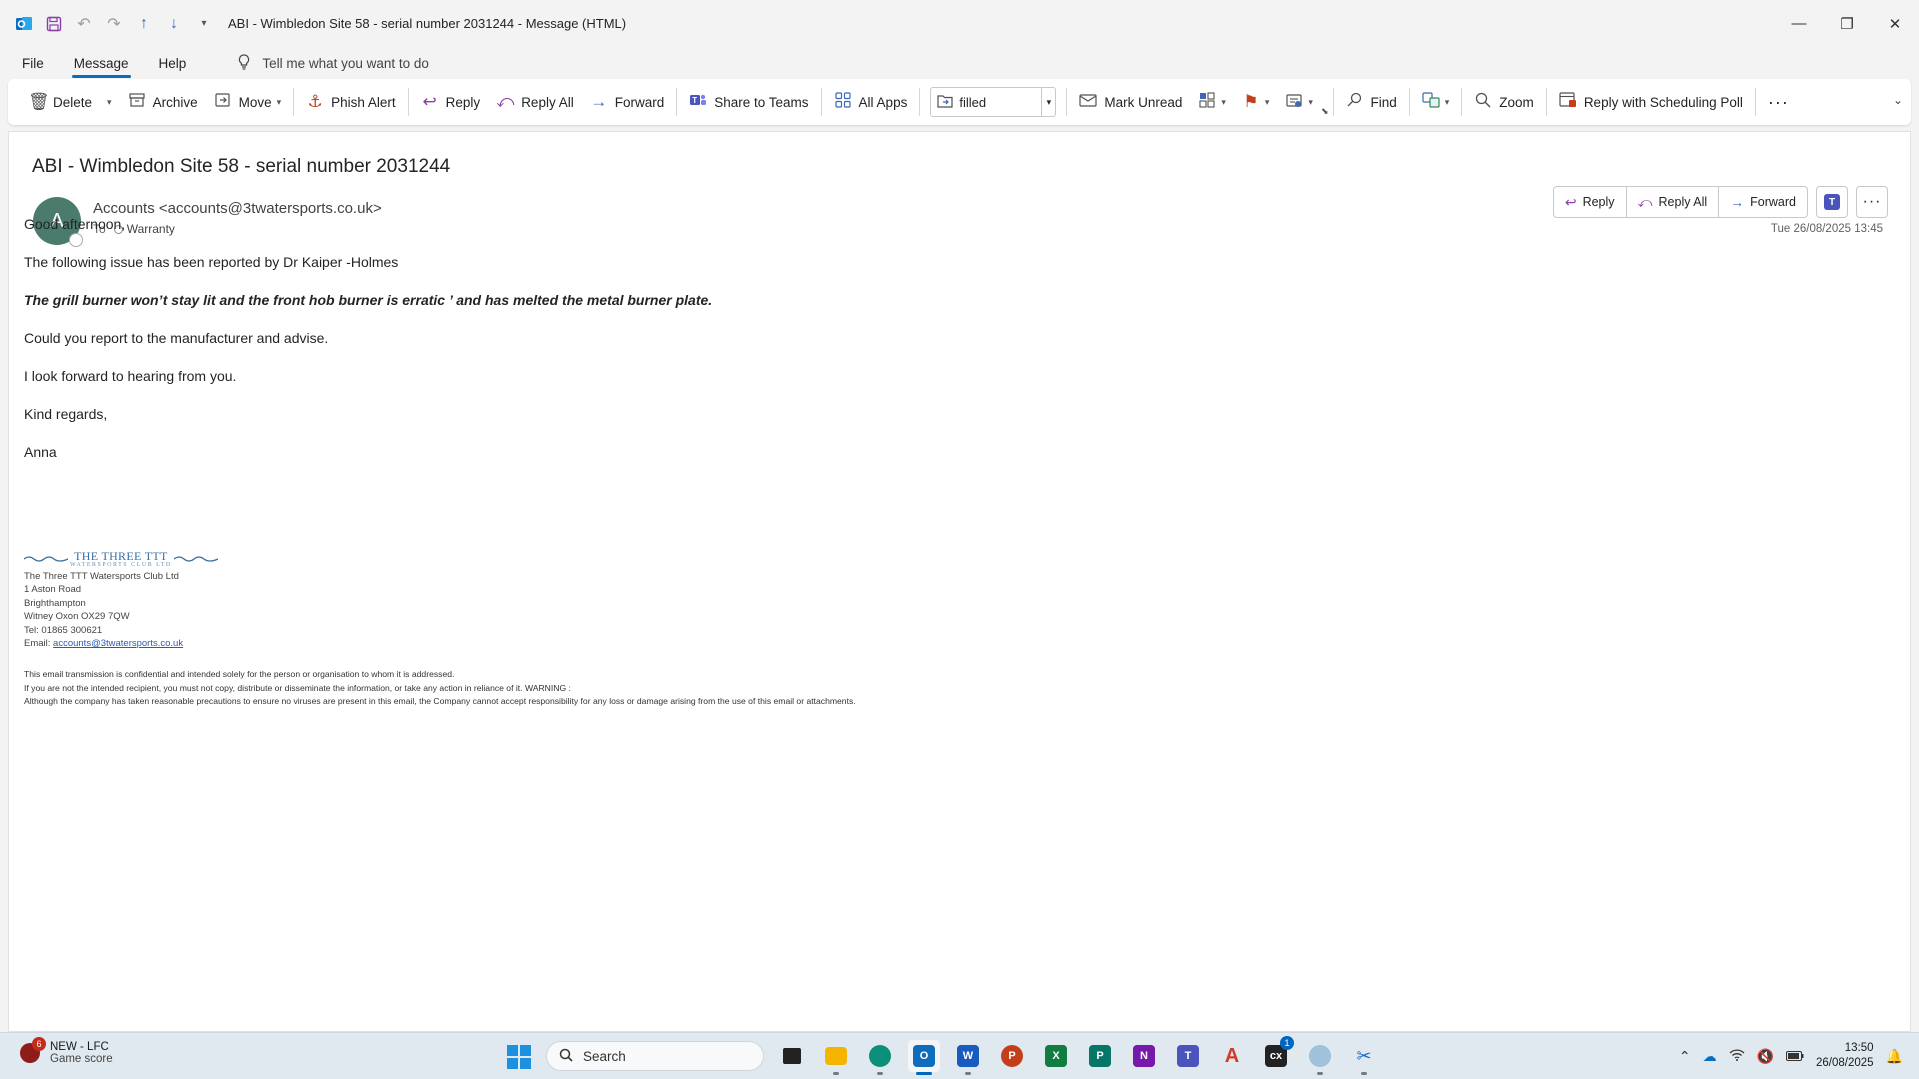  What do you see at coordinates (101, 65) in the screenshot?
I see `tab-message: Message` at bounding box center [101, 65].